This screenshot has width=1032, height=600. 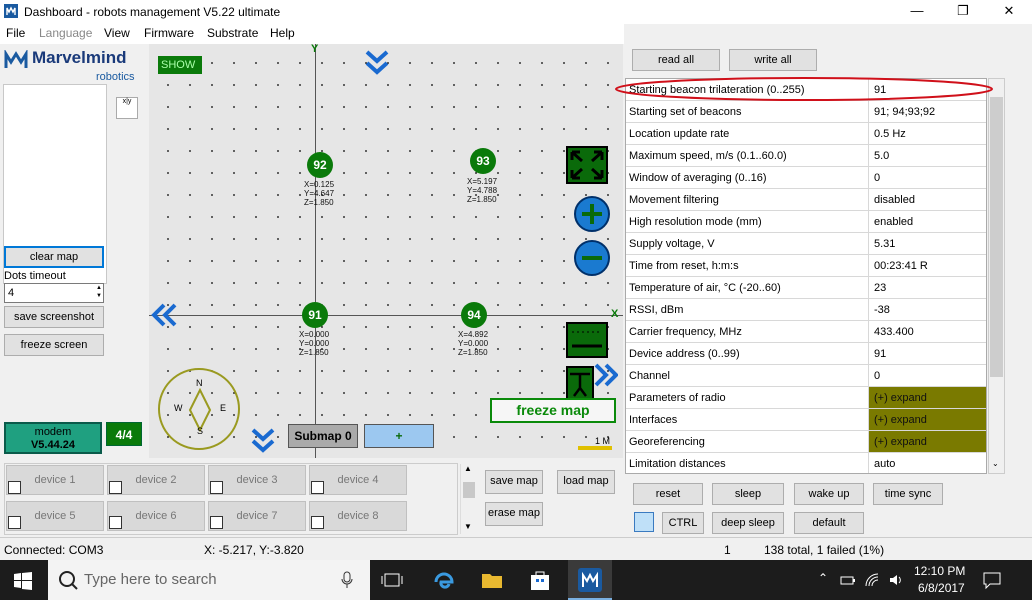 I want to click on beacon-93: 93, so click(x=483, y=161).